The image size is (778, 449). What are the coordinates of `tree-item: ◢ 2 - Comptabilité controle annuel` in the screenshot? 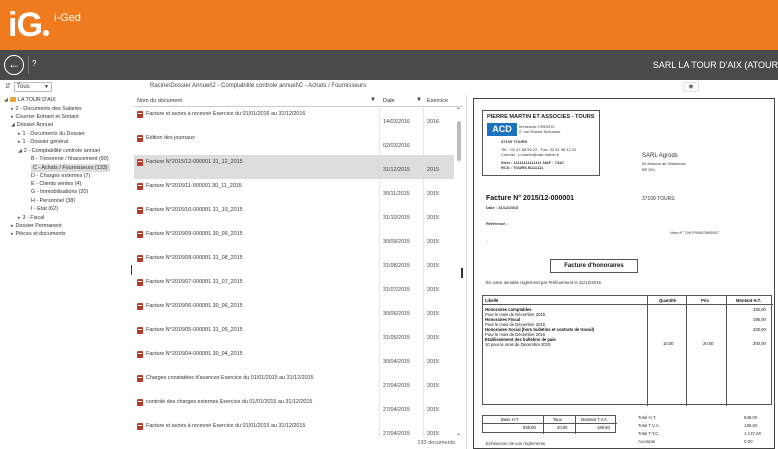 It's located at (59, 151).